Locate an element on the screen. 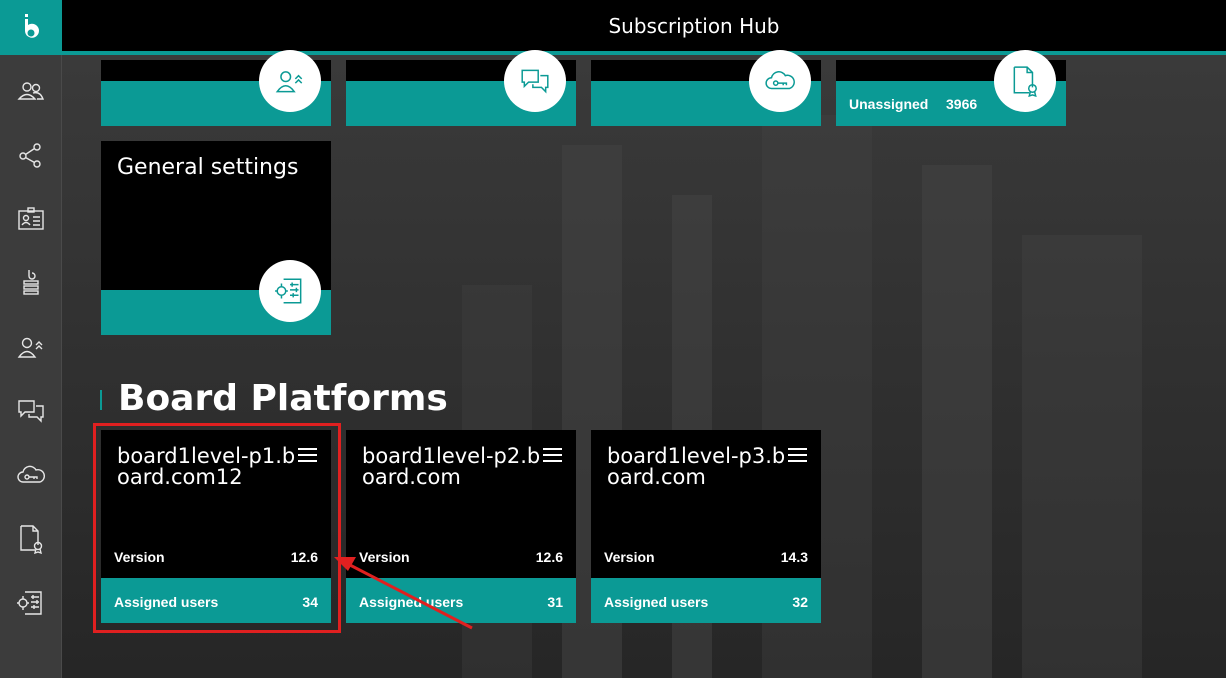 The height and width of the screenshot is (678, 1226). tile-cloud is located at coordinates (706, 88).